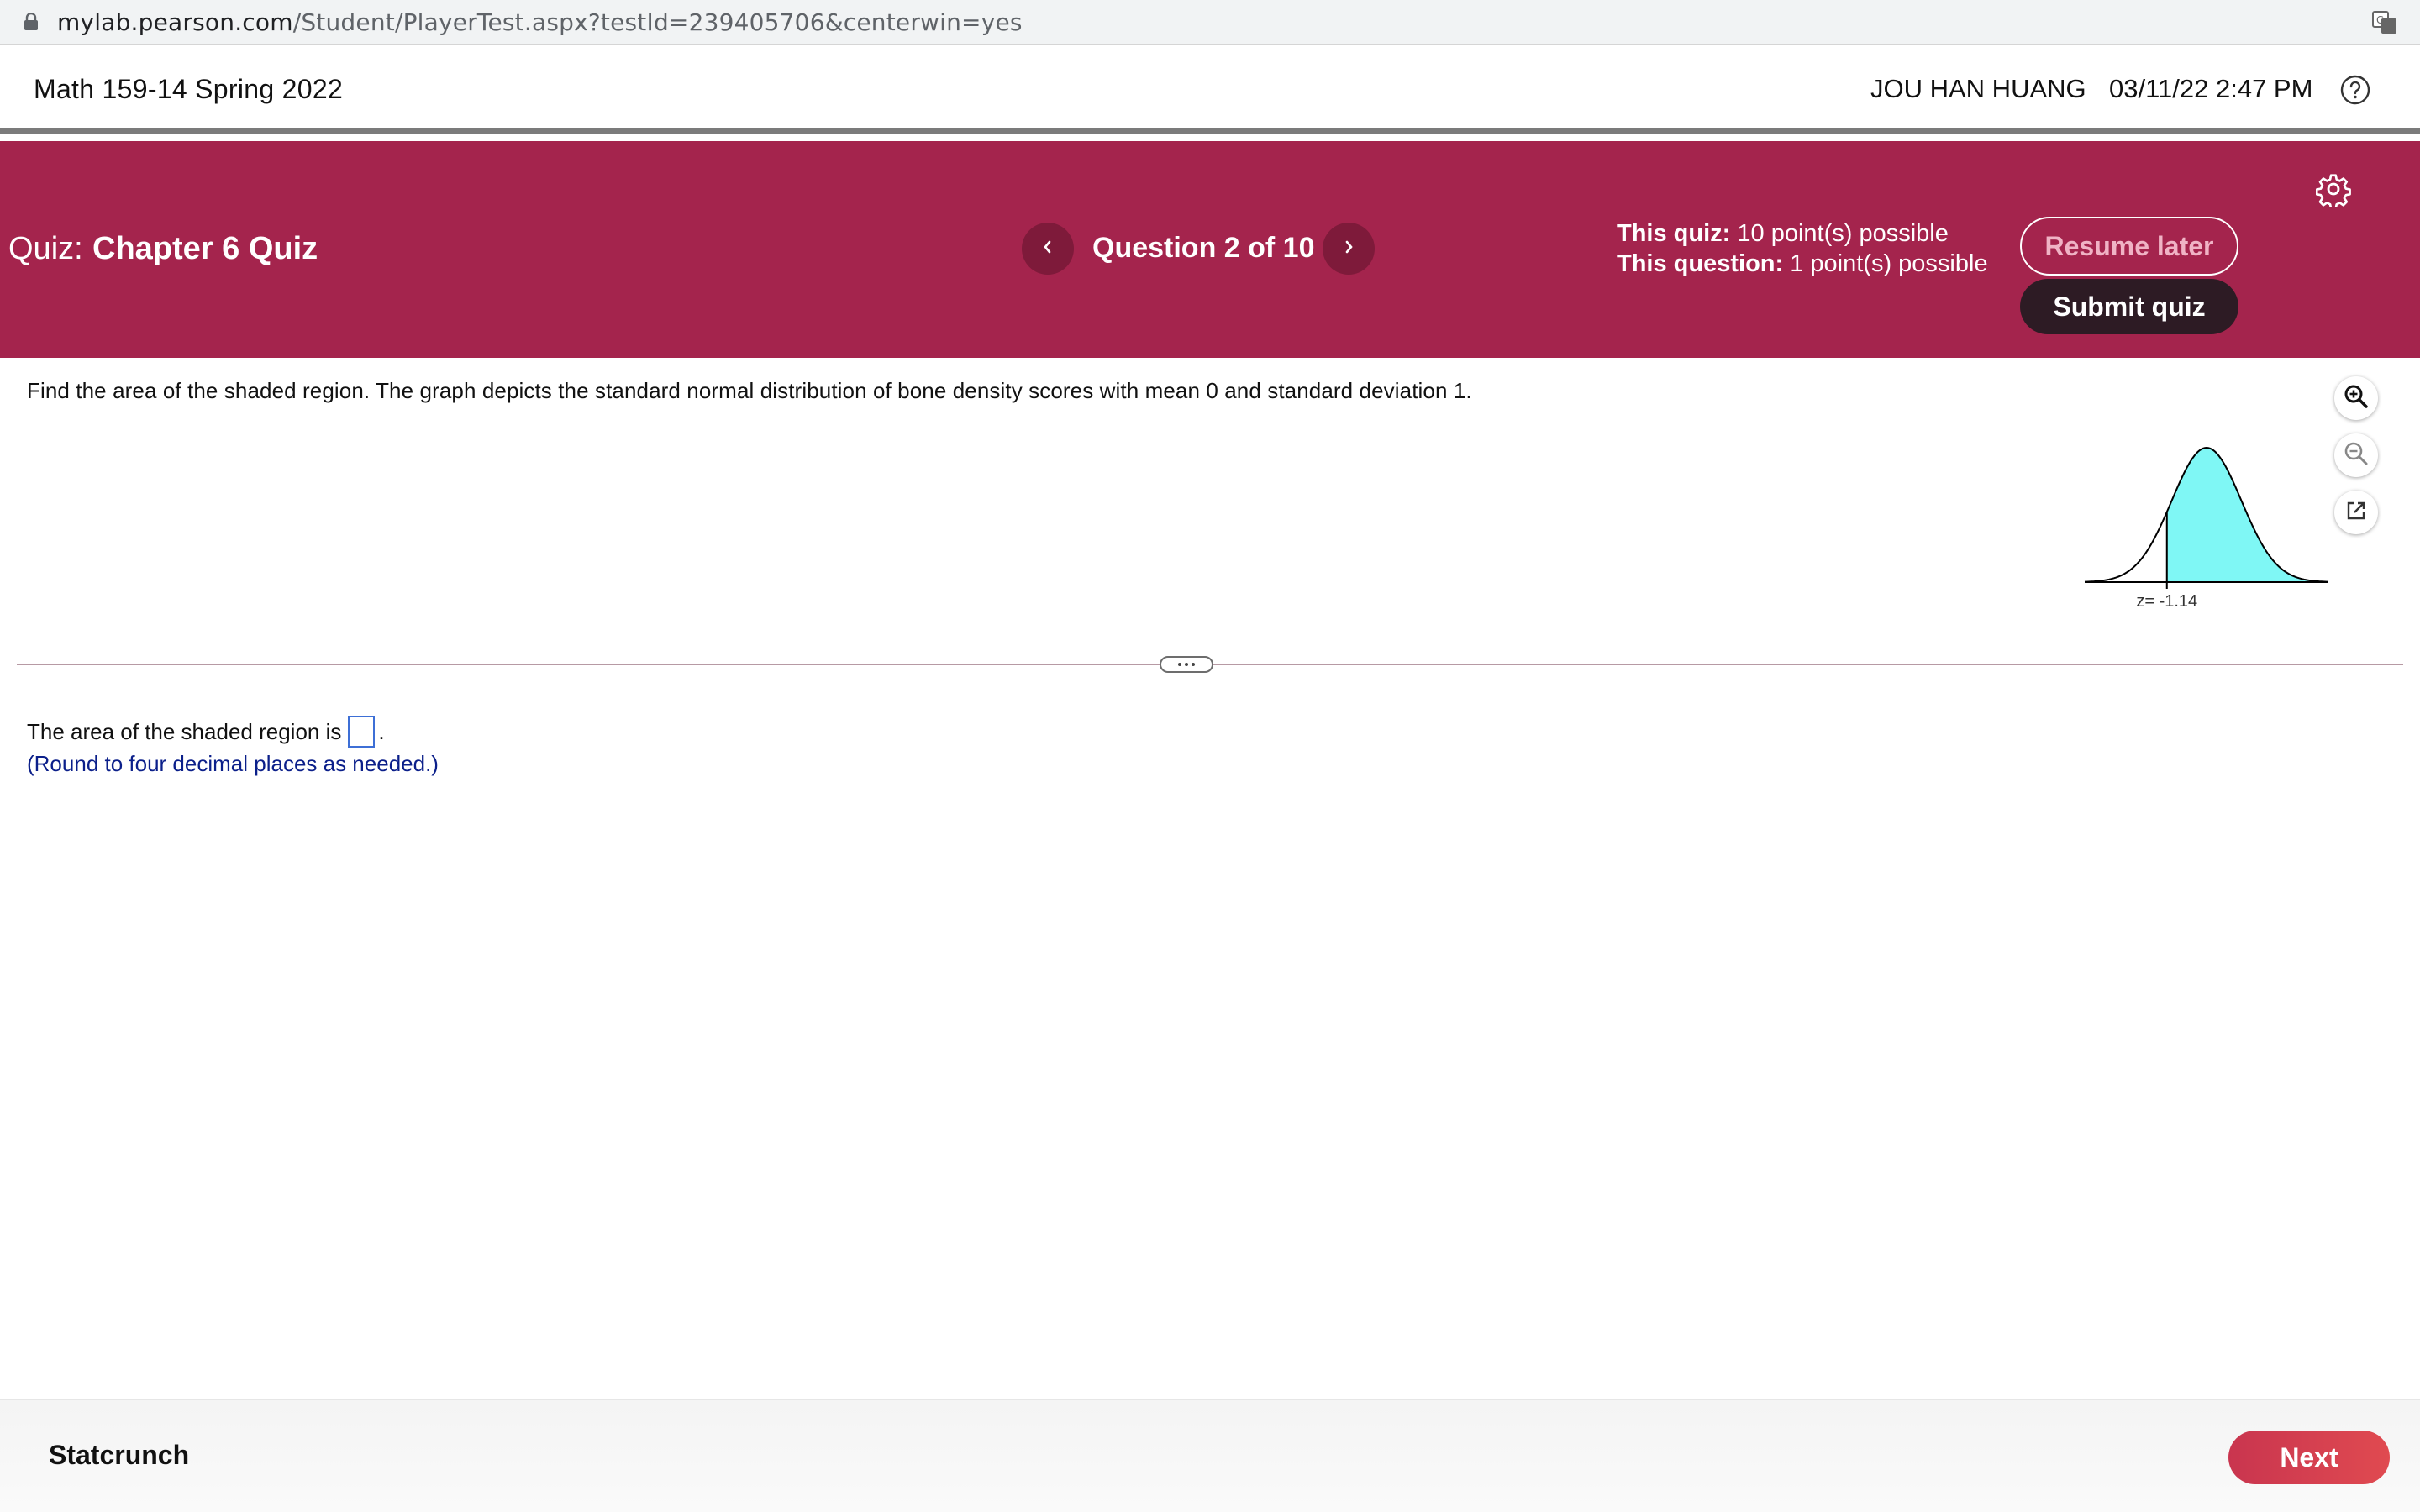  Describe the element at coordinates (1203, 248) in the screenshot. I see `question-counter: Question 2 of 10` at that location.